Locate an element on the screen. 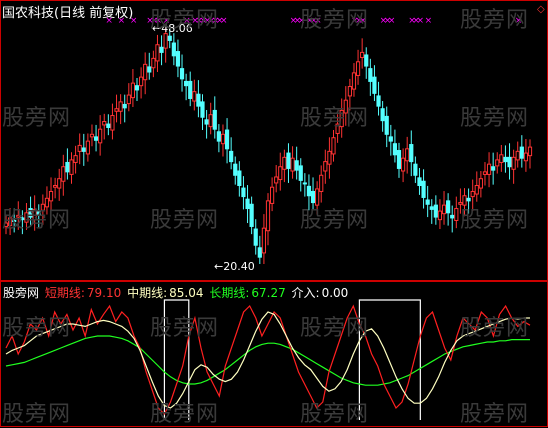  long-label: 长期线: is located at coordinates (229, 293).